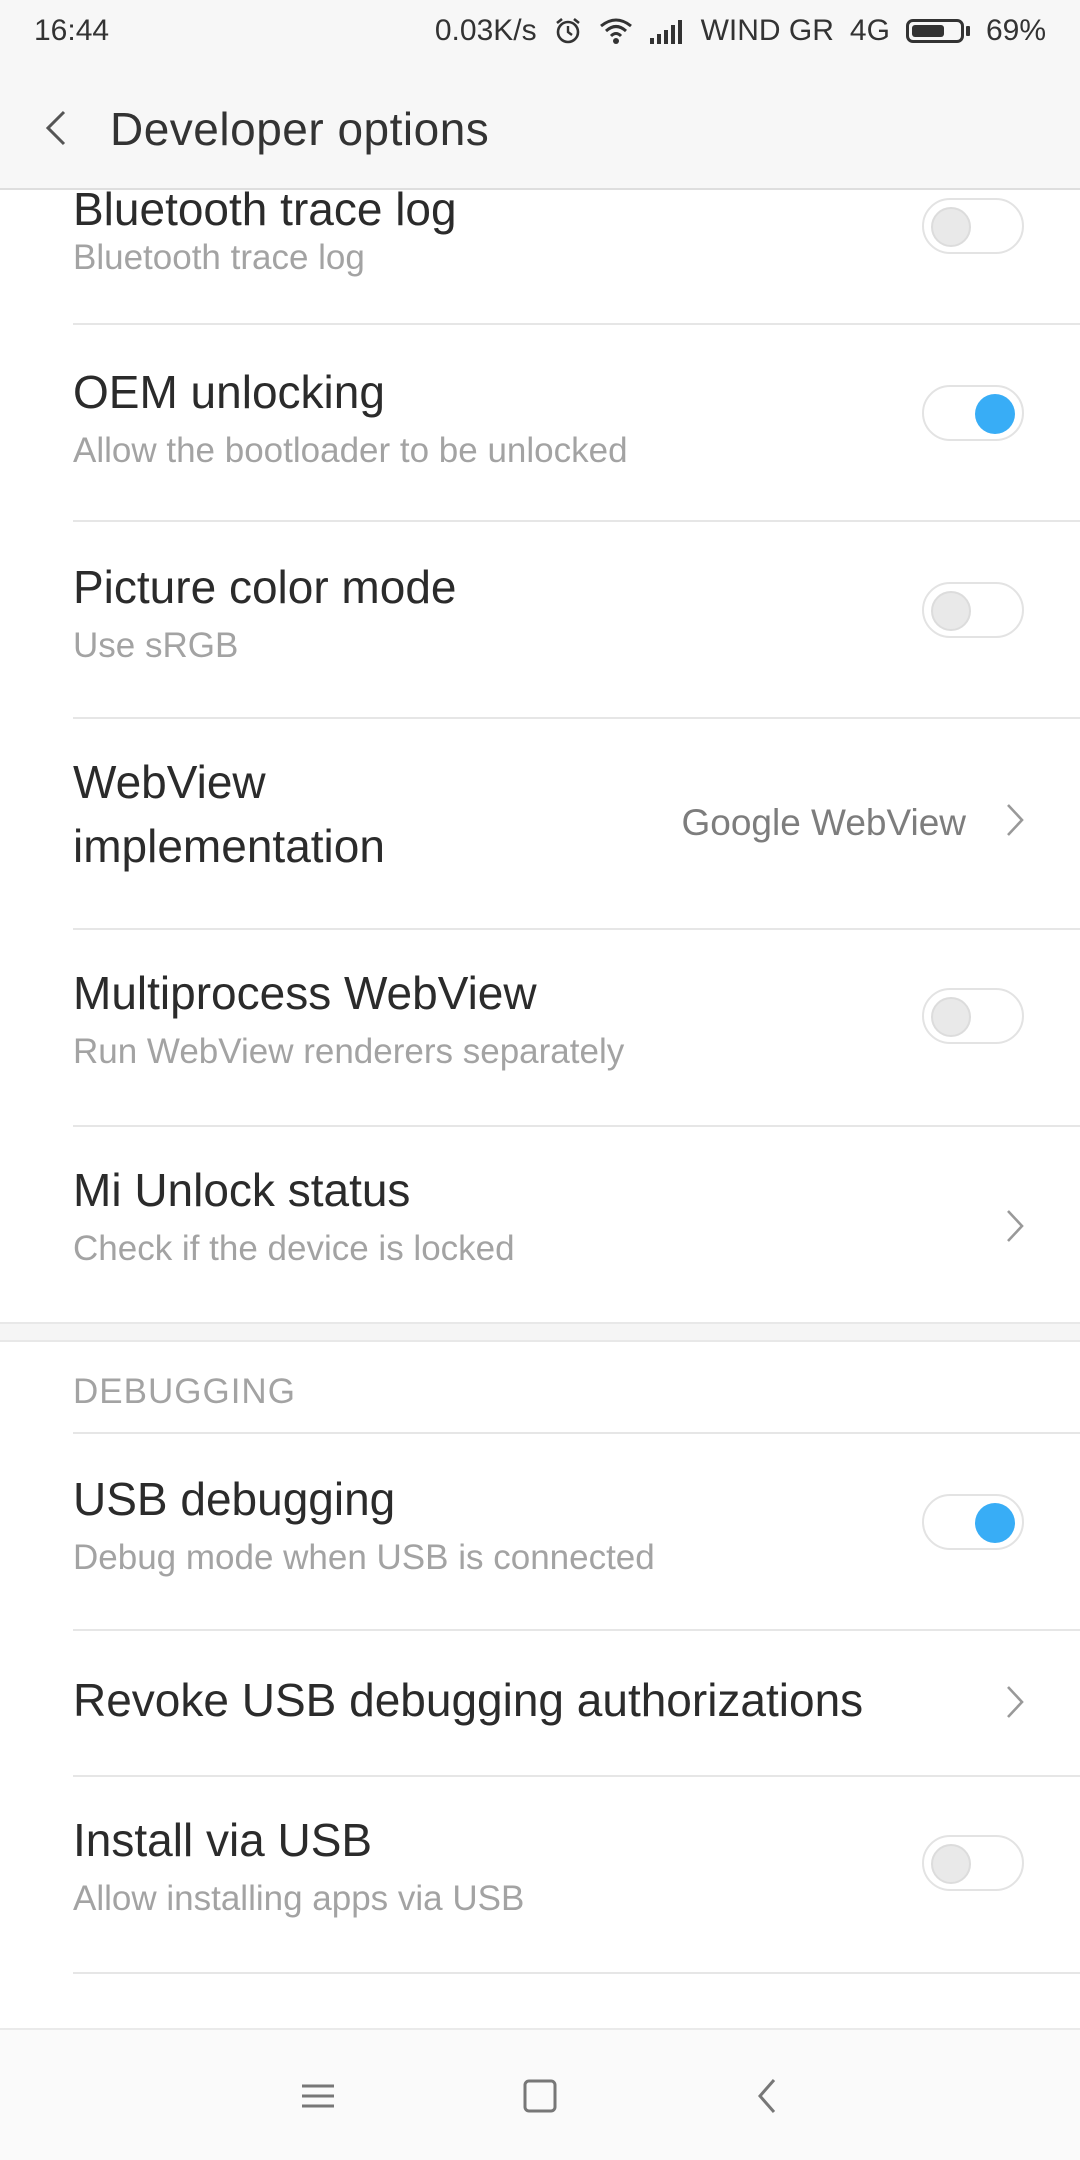 The image size is (1080, 2160). Describe the element at coordinates (667, 31) in the screenshot. I see `signal-icon` at that location.